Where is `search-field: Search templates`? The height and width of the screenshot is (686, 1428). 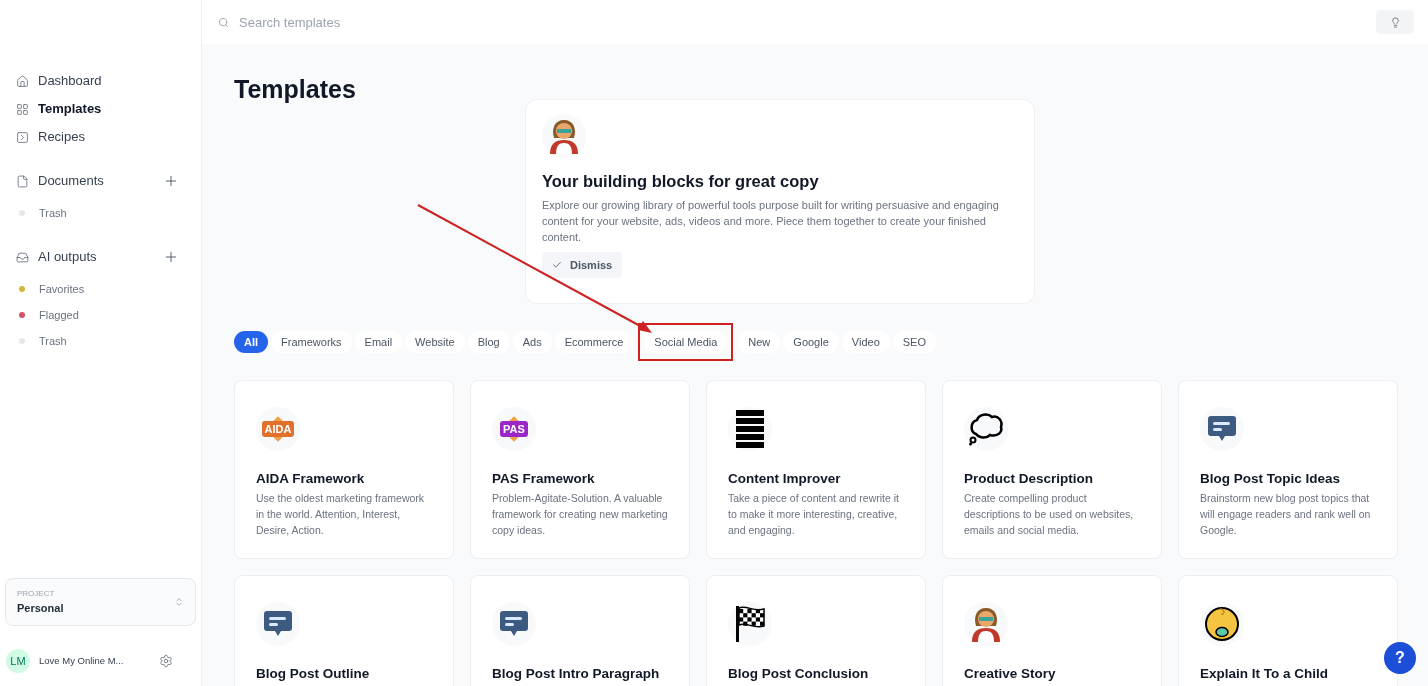 search-field: Search templates is located at coordinates (802, 22).